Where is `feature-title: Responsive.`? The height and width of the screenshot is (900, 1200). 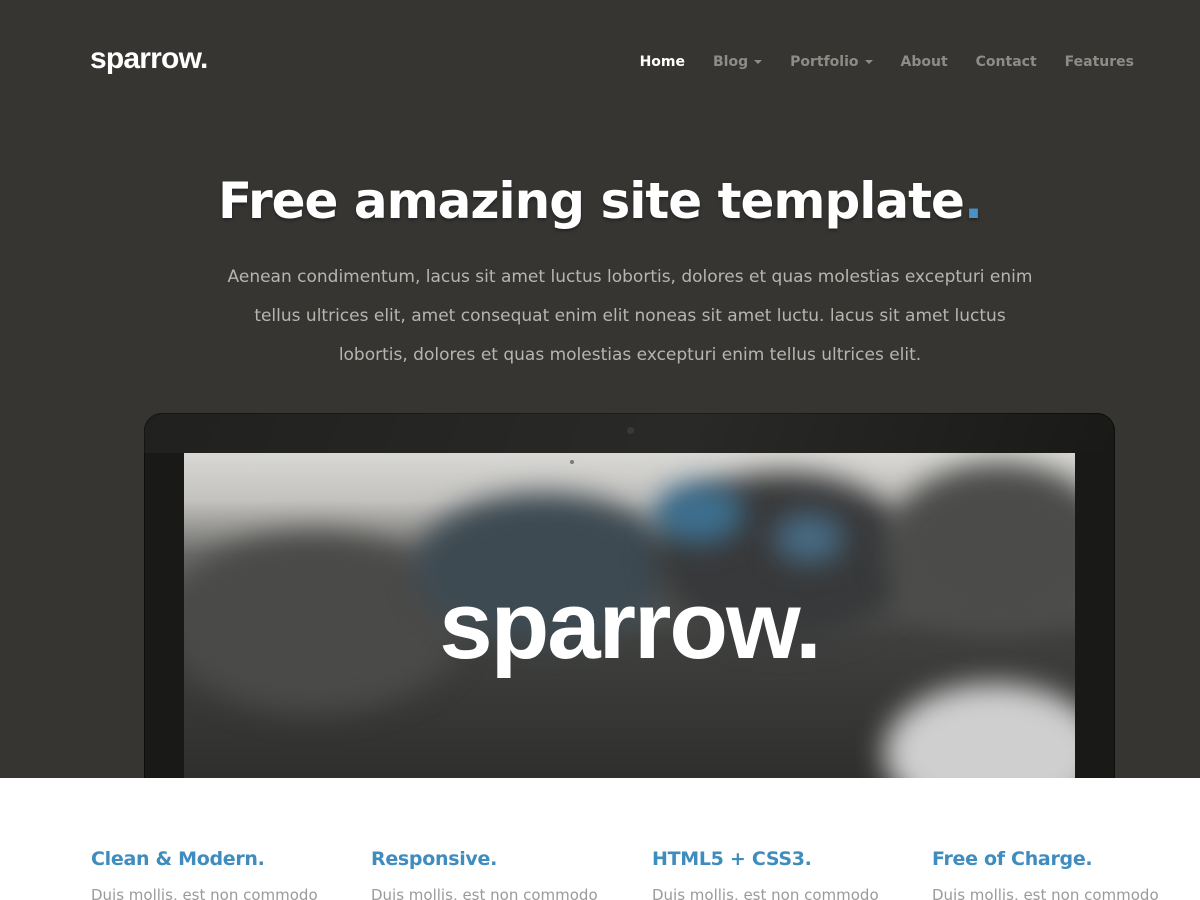
feature-title: Responsive. is located at coordinates (434, 859).